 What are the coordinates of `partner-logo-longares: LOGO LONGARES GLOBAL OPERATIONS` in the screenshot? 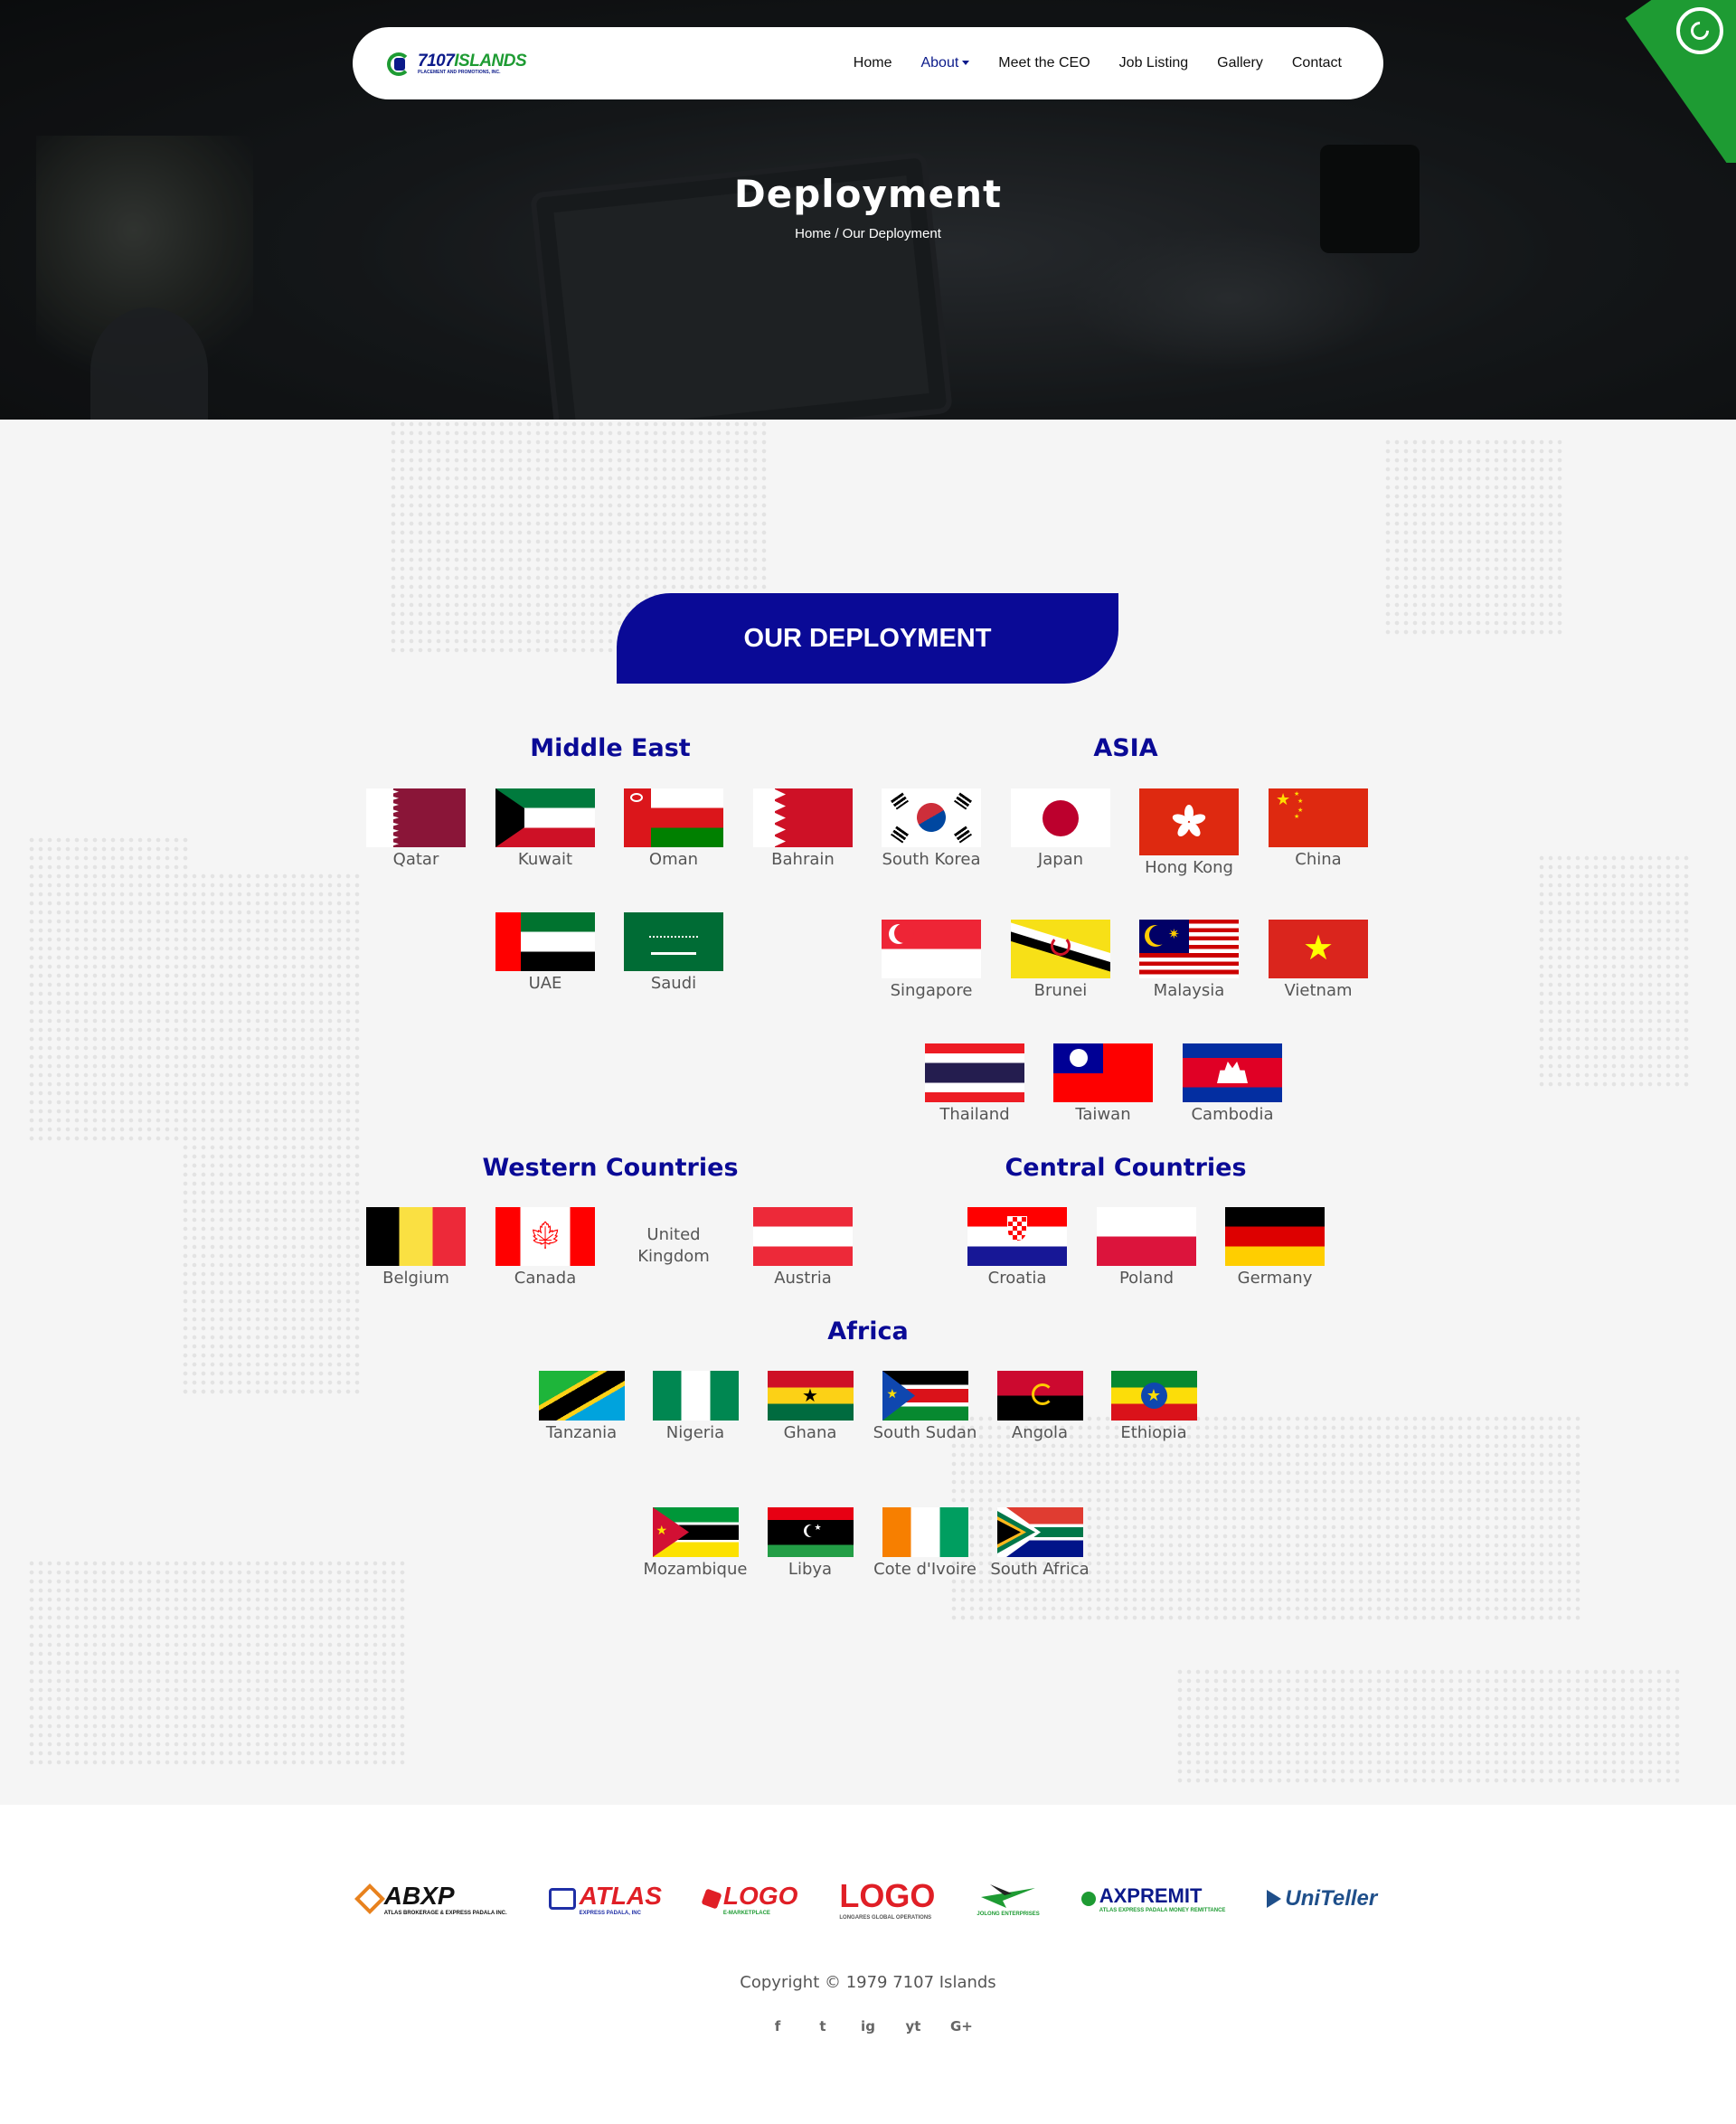 It's located at (887, 1899).